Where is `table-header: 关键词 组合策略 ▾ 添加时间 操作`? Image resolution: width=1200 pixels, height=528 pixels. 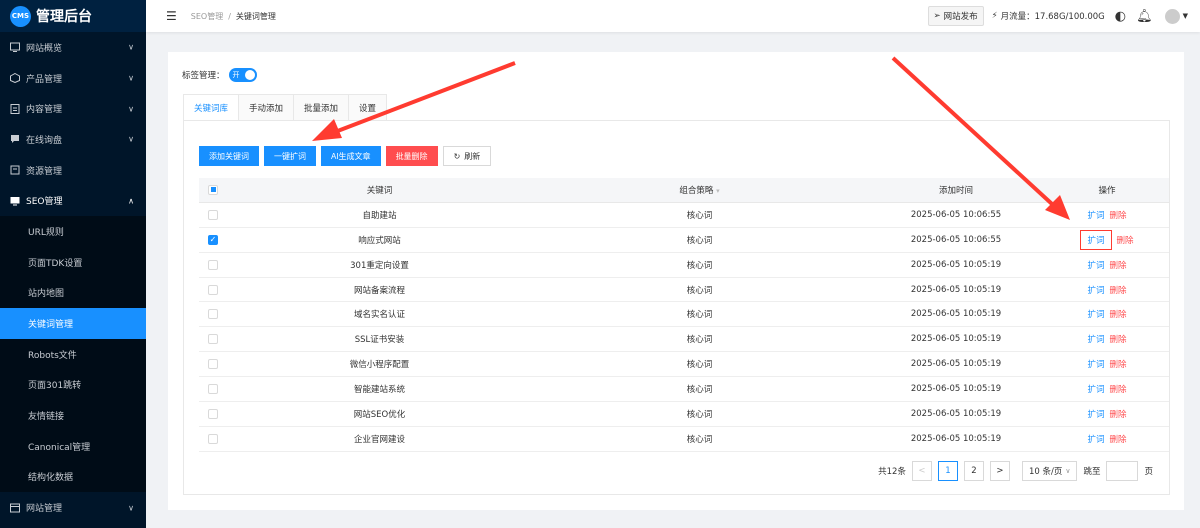 table-header: 关键词 组合策略 ▾ 添加时间 操作 is located at coordinates (684, 190).